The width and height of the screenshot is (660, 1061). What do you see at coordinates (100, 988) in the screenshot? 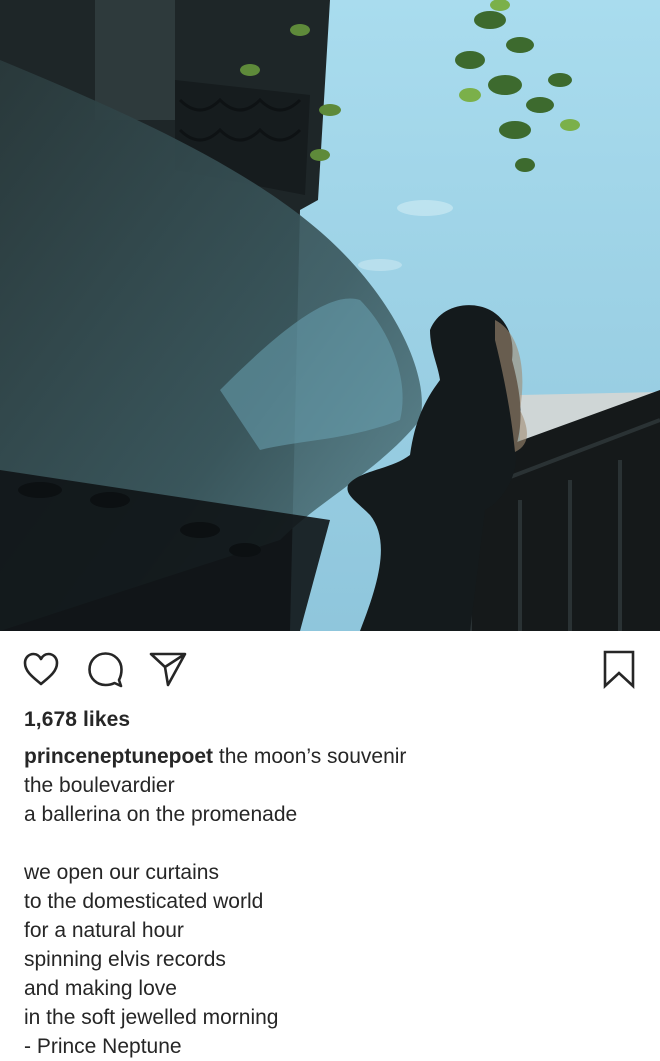
I see `caption-line: and making love` at bounding box center [100, 988].